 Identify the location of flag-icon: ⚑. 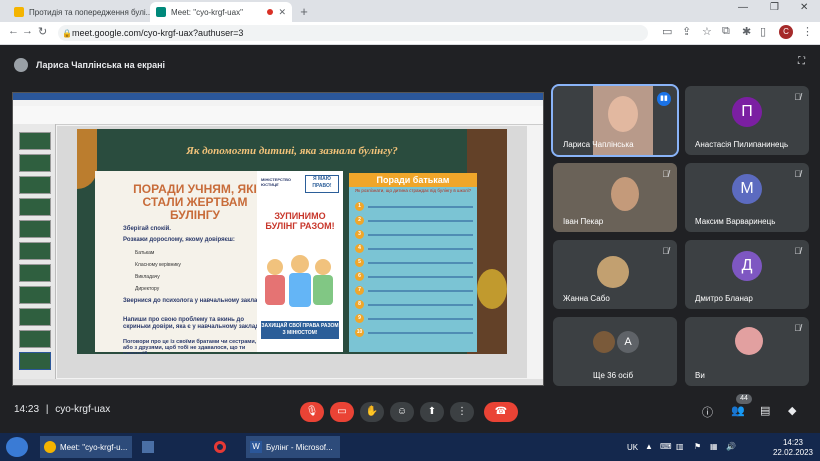
(697, 446).